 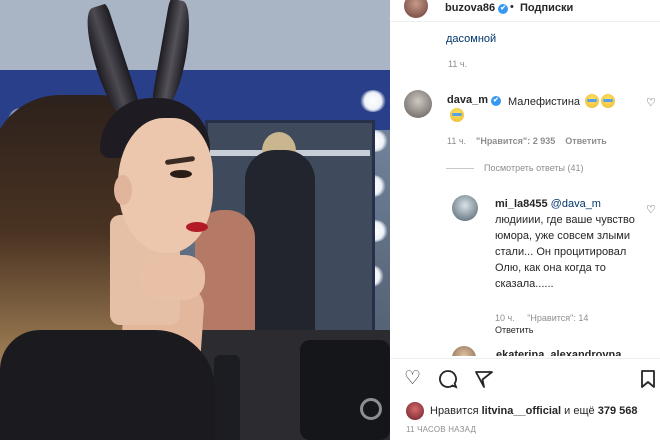 What do you see at coordinates (515, 141) in the screenshot?
I see `comment-likes-count: "Нравится": 2 935` at bounding box center [515, 141].